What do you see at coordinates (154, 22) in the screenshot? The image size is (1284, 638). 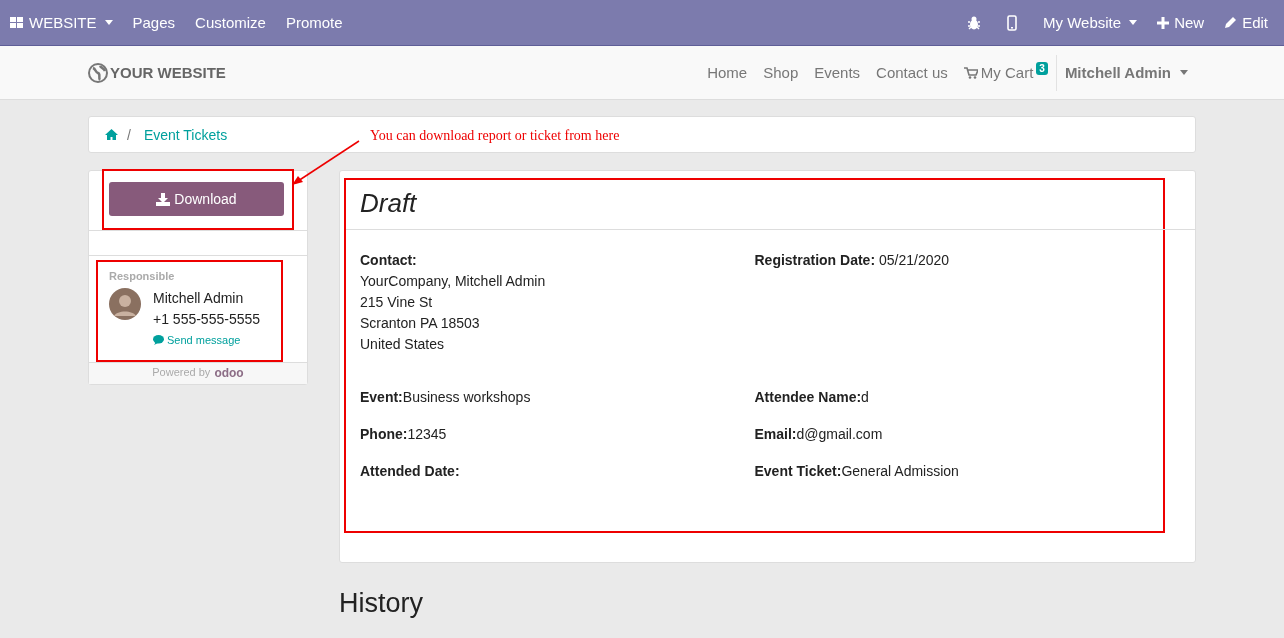 I see `menu-item: Pages` at bounding box center [154, 22].